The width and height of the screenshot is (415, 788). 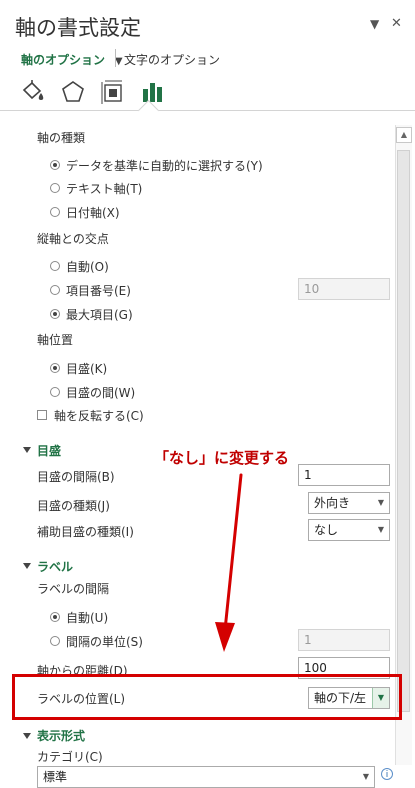 What do you see at coordinates (27, 736) in the screenshot?
I see `number-collapse-icon` at bounding box center [27, 736].